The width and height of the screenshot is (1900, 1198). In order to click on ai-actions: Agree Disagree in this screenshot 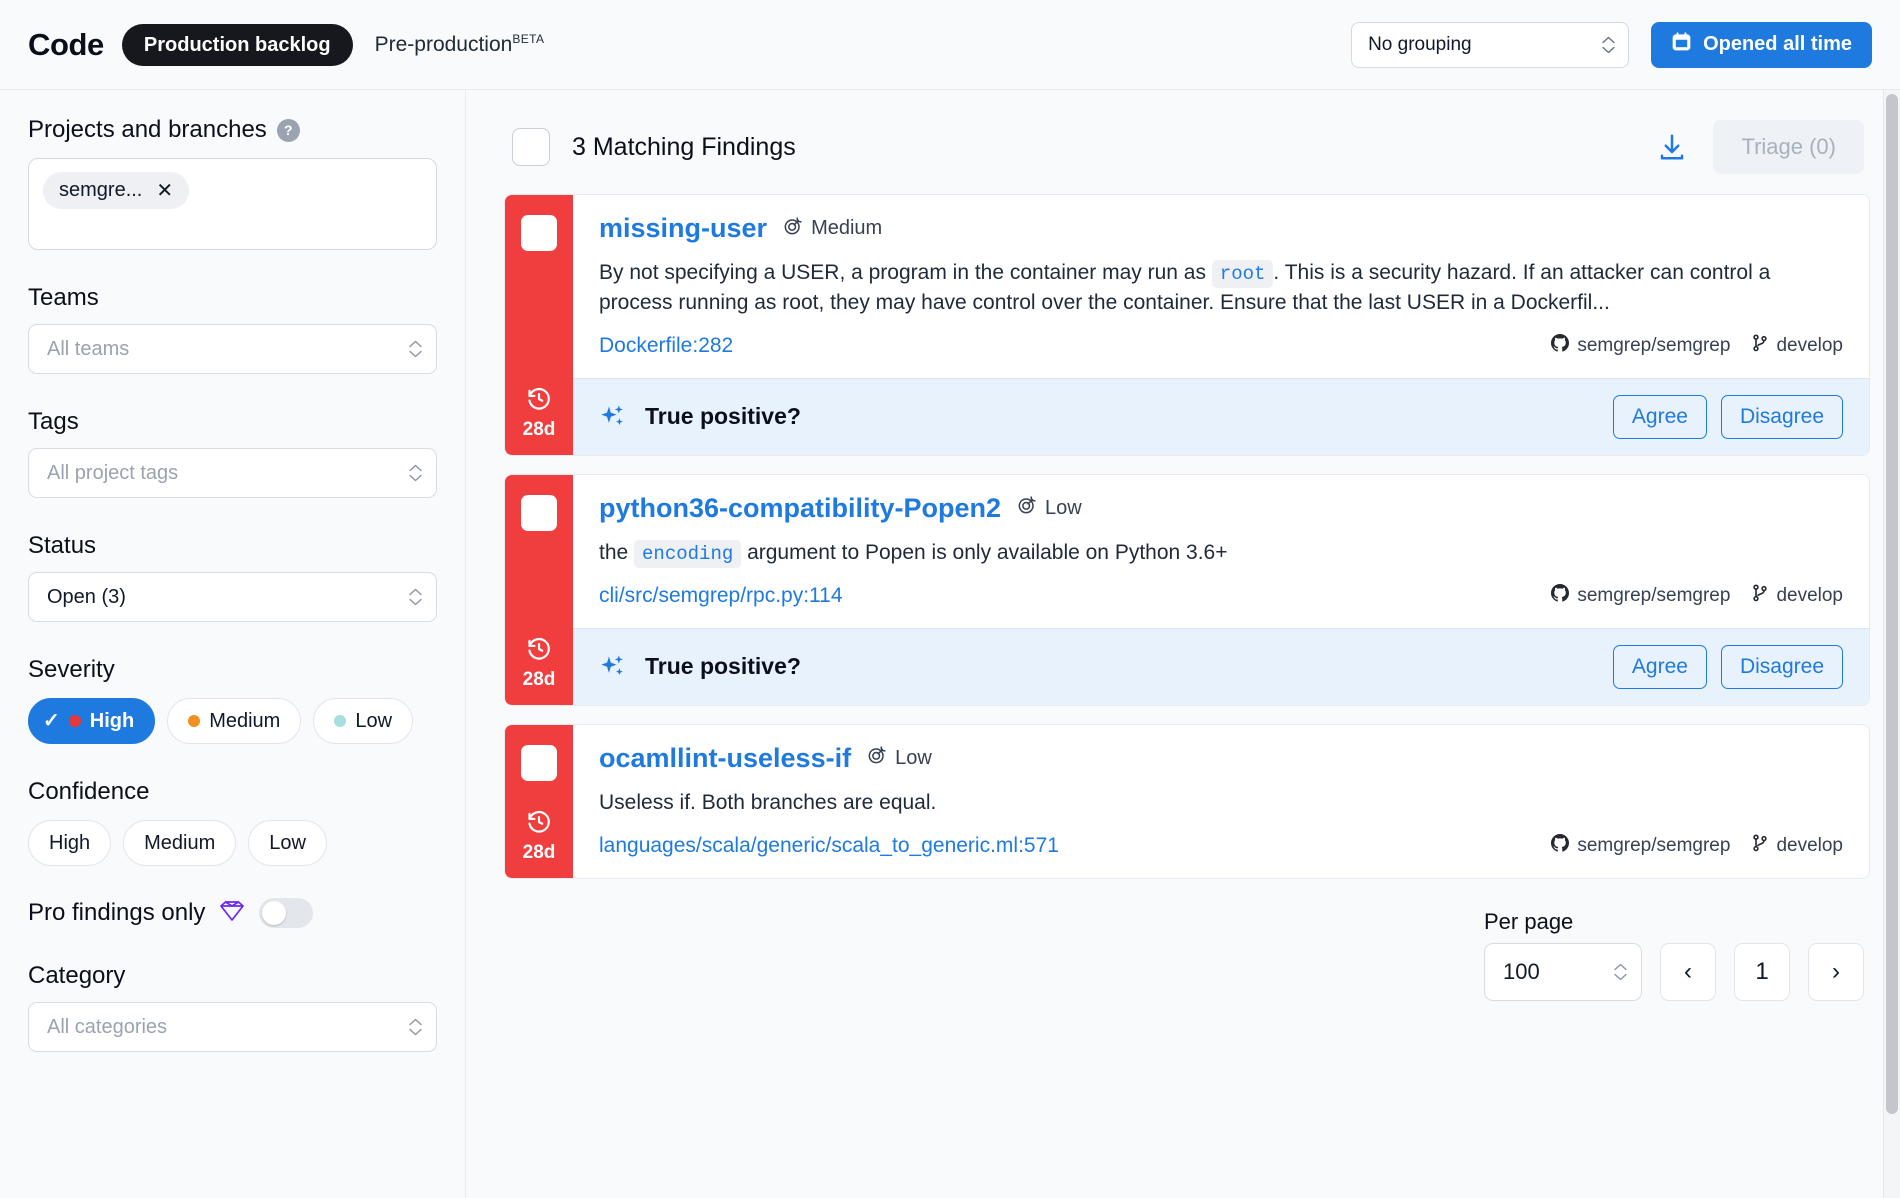, I will do `click(1727, 666)`.